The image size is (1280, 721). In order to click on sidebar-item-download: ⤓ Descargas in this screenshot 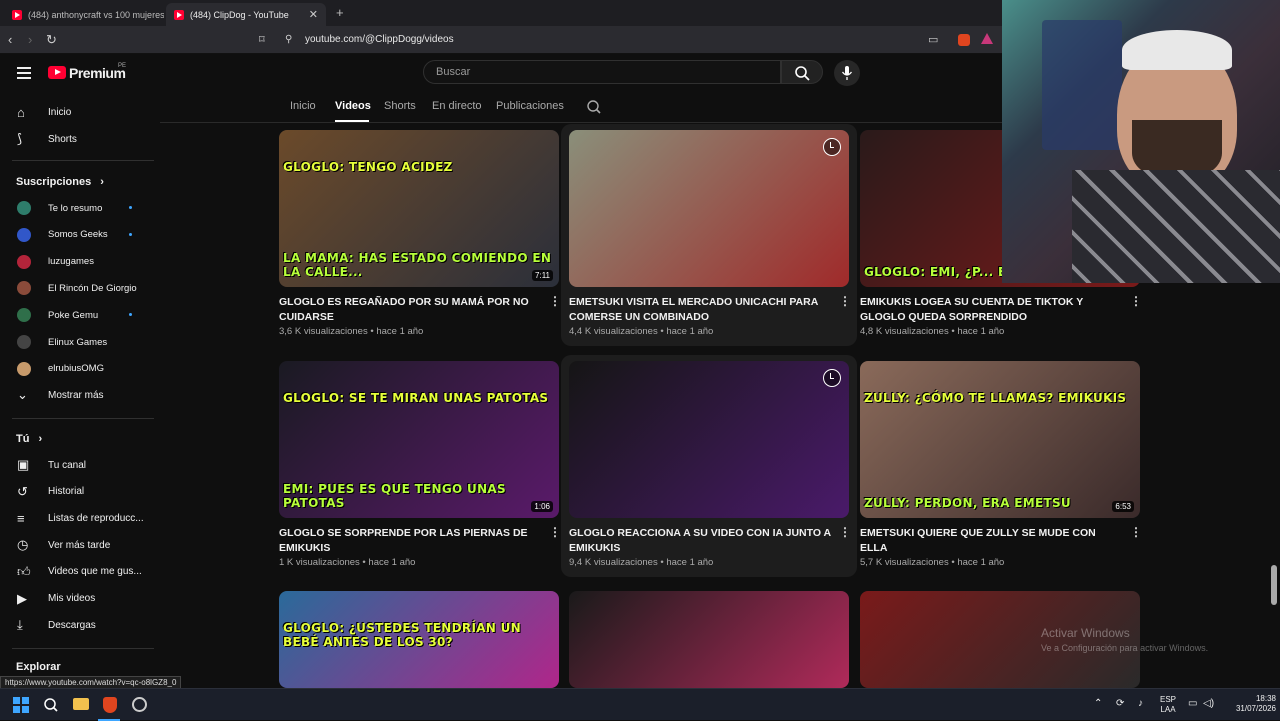, I will do `click(77, 625)`.